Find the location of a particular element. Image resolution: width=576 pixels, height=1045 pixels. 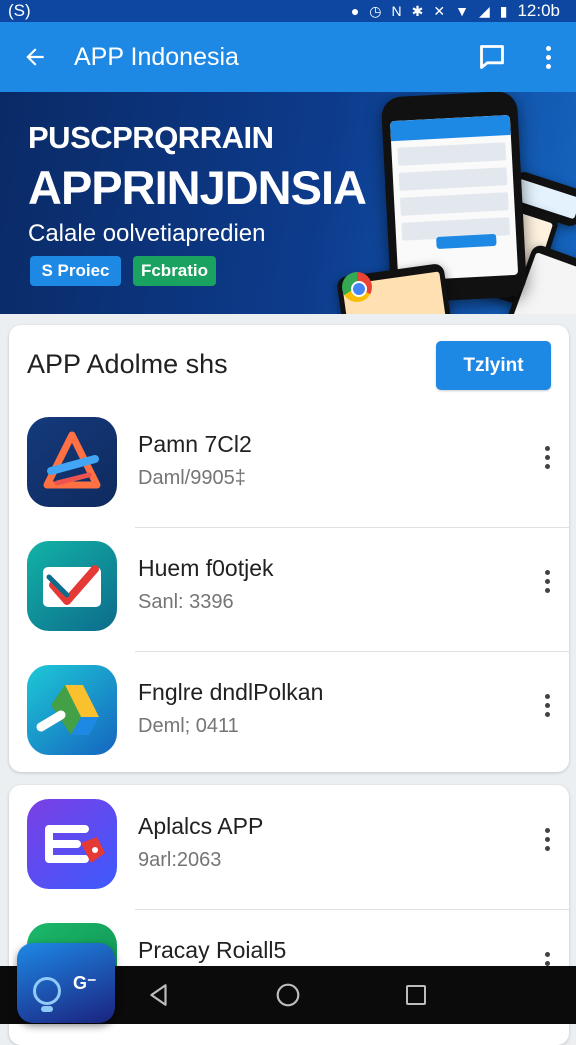

app-list-item: Fnglre dndlPolkan Deml; 0411 is located at coordinates (289, 711).